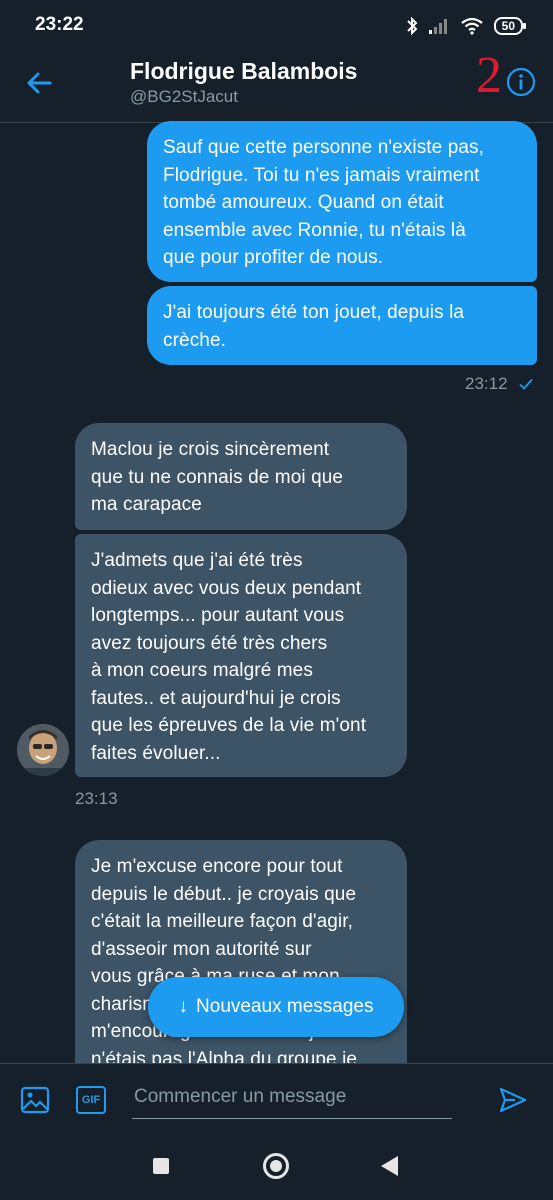 The height and width of the screenshot is (1200, 553). What do you see at coordinates (285, 1006) in the screenshot?
I see `new-messages-label: Nouveaux messages` at bounding box center [285, 1006].